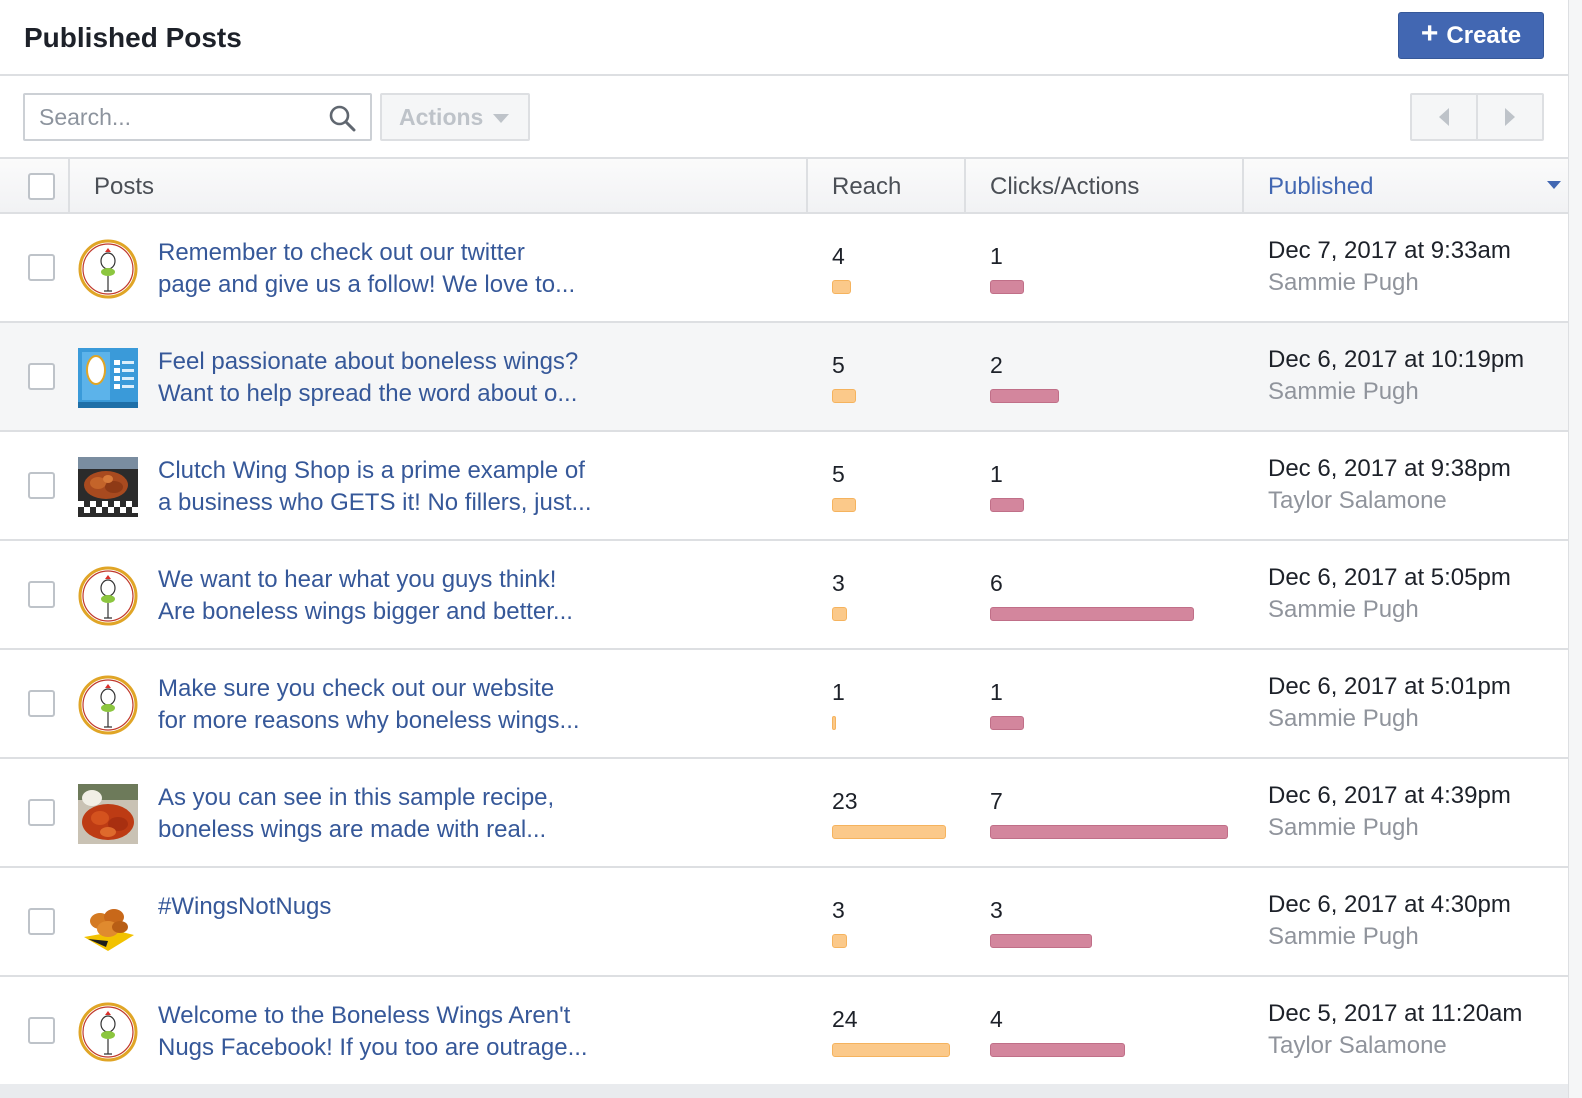  I want to click on post-text-line: #WingsNotNugs, so click(245, 906).